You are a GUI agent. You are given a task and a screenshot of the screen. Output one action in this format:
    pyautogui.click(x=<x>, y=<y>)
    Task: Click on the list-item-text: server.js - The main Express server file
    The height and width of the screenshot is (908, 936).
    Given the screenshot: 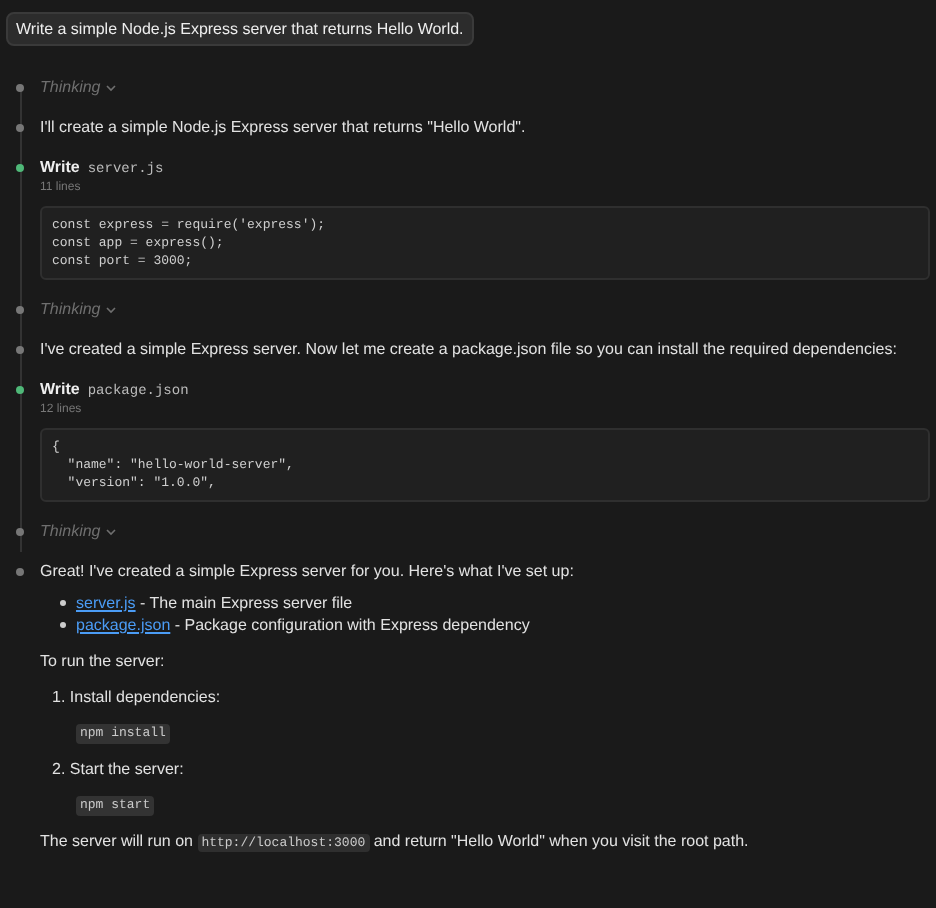 What is the action you would take?
    pyautogui.click(x=214, y=603)
    